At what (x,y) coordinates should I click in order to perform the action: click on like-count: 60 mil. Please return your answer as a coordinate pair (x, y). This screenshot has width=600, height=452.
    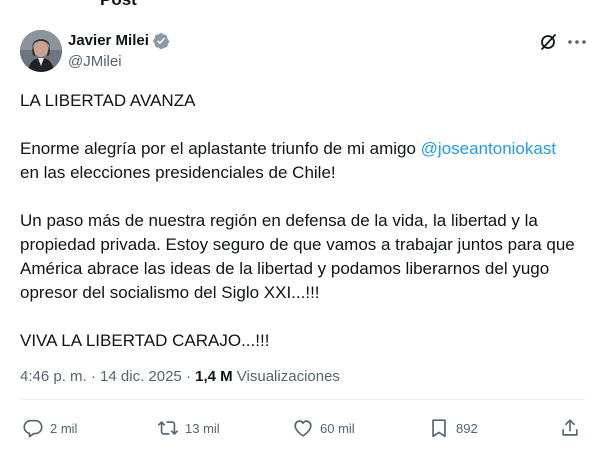
    Looking at the image, I should click on (337, 428).